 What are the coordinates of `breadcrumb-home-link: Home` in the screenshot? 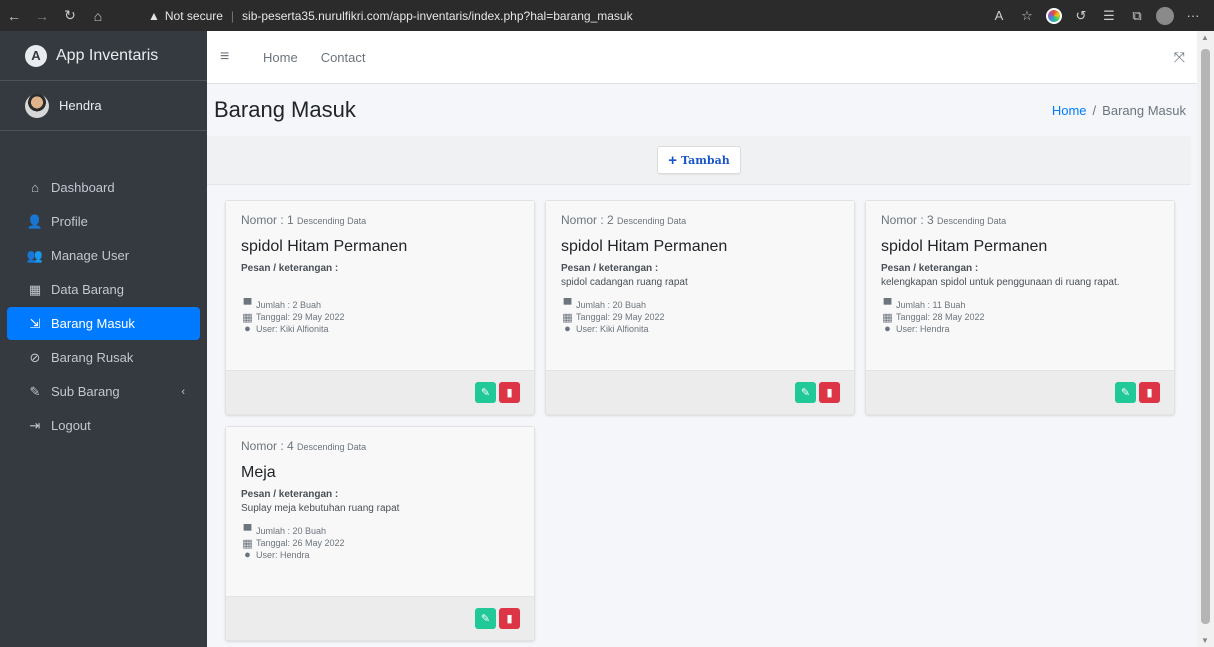 It's located at (1069, 110).